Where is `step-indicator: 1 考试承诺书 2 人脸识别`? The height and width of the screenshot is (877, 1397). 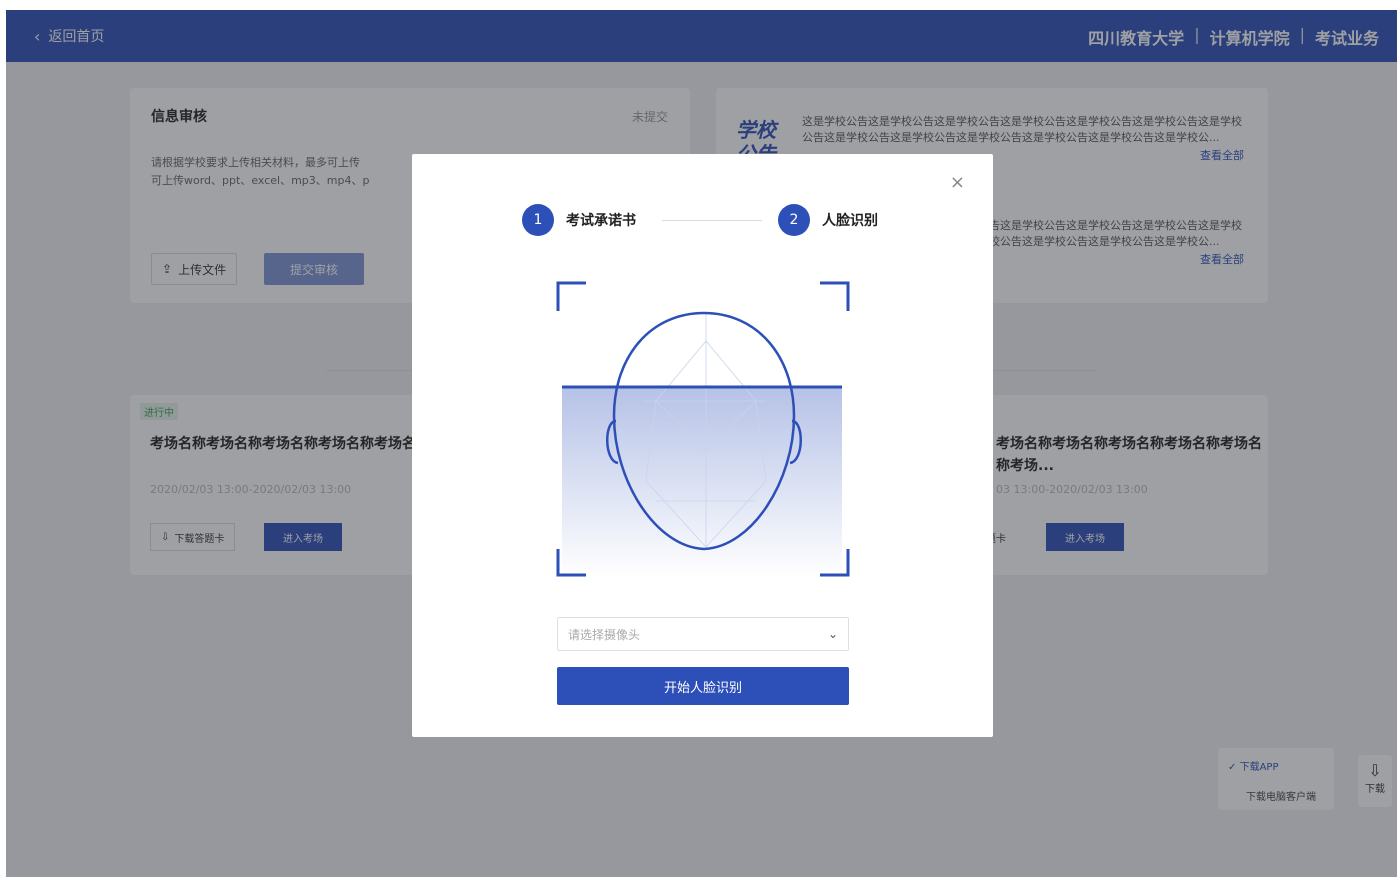 step-indicator: 1 考试承诺书 2 人脸识别 is located at coordinates (707, 222).